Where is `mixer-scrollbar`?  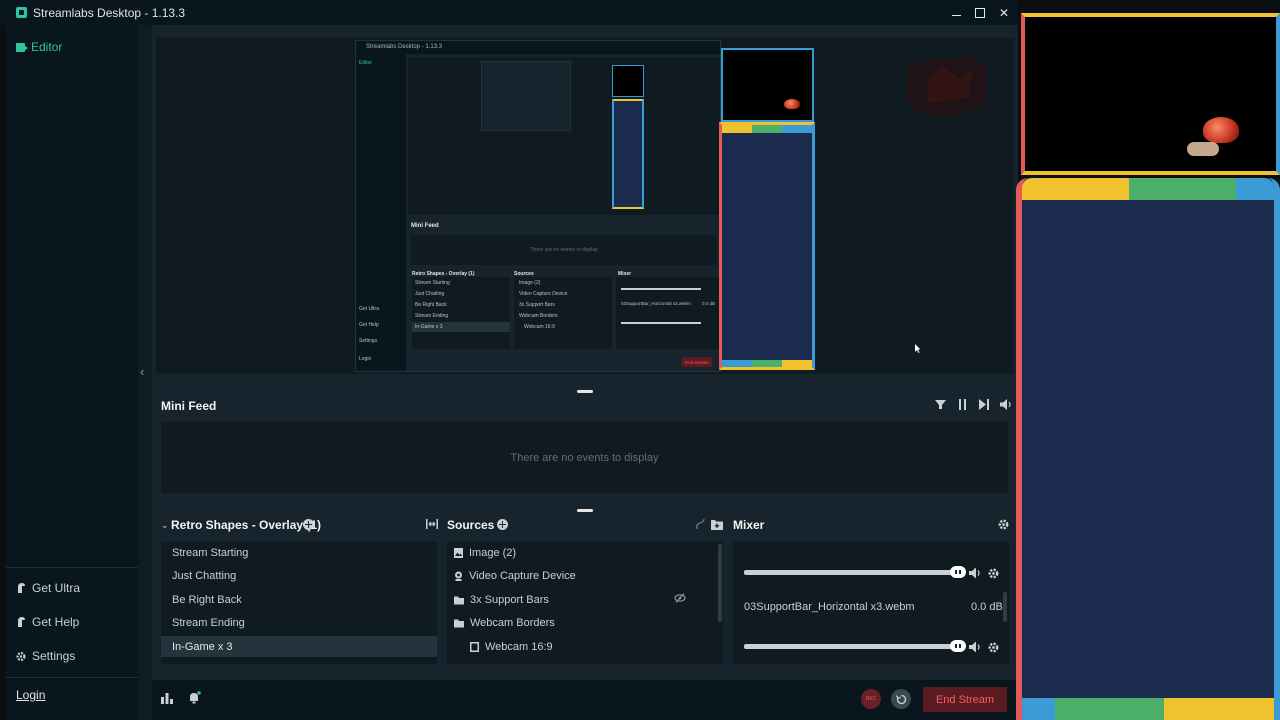 mixer-scrollbar is located at coordinates (1005, 607).